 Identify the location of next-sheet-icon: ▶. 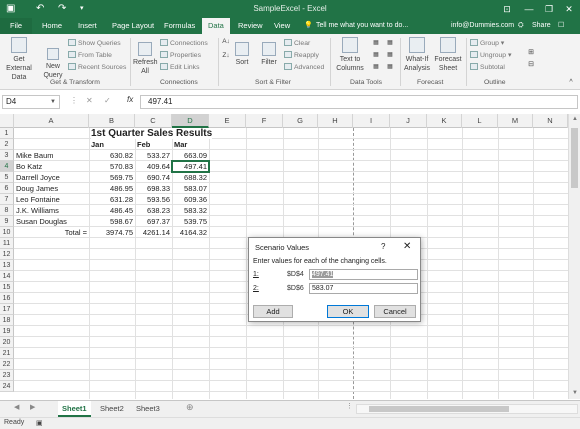
(32, 407).